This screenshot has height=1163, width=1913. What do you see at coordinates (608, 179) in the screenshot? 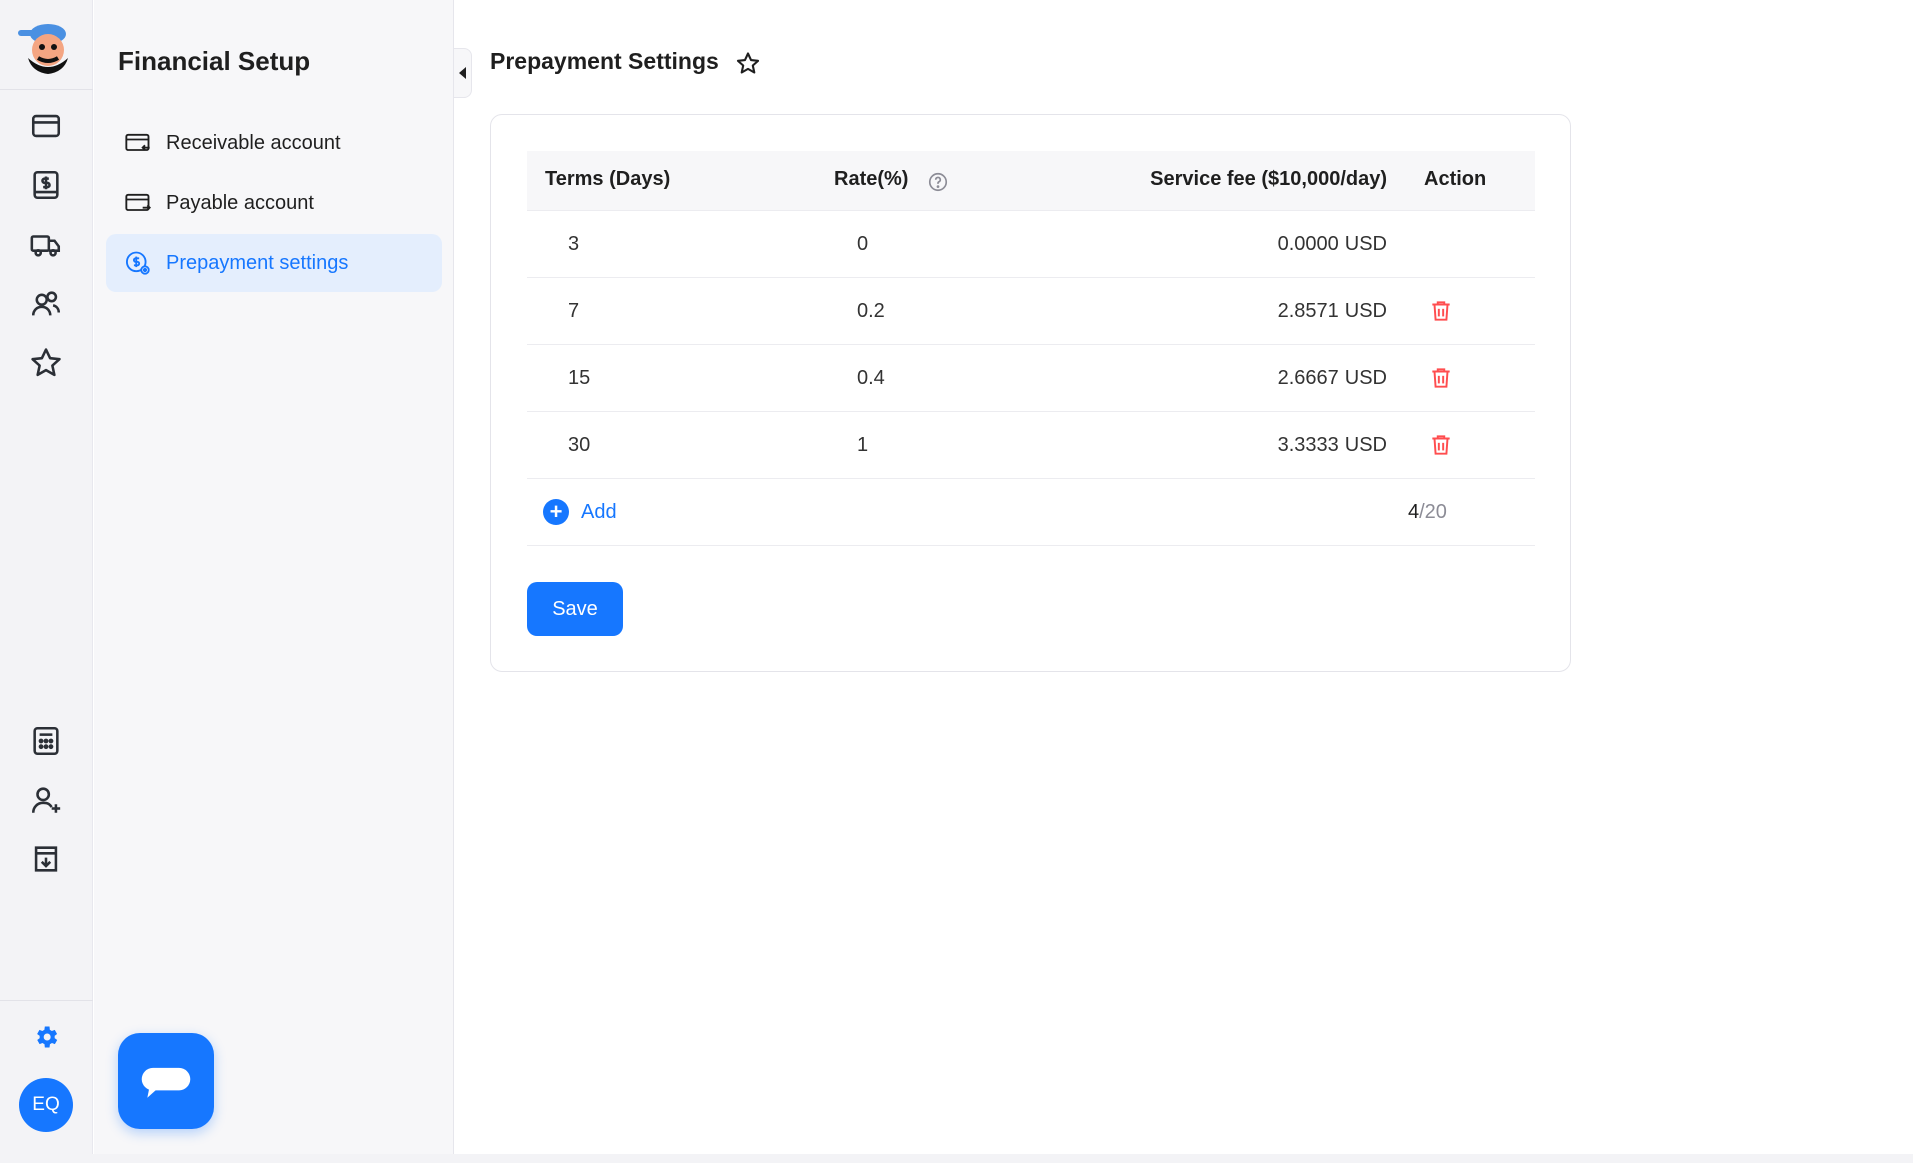
I see `column-terms: Terms (Days)` at bounding box center [608, 179].